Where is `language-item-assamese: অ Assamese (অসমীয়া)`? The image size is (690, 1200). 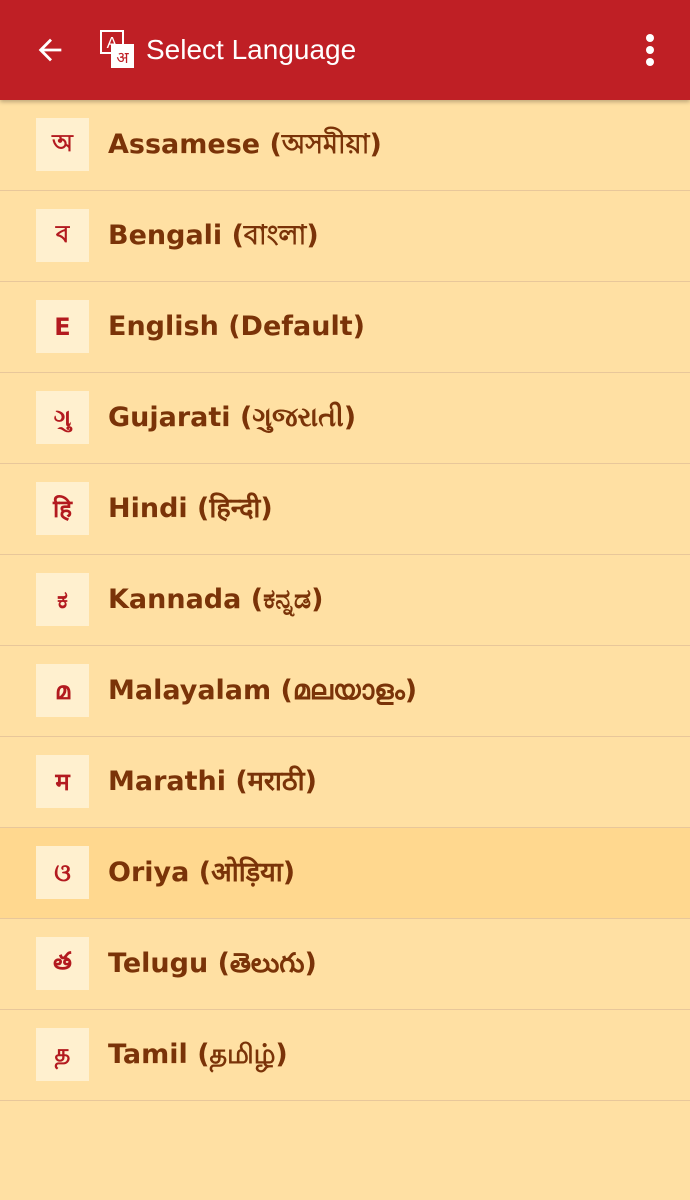 language-item-assamese: অ Assamese (অসমীয়া) is located at coordinates (345, 145).